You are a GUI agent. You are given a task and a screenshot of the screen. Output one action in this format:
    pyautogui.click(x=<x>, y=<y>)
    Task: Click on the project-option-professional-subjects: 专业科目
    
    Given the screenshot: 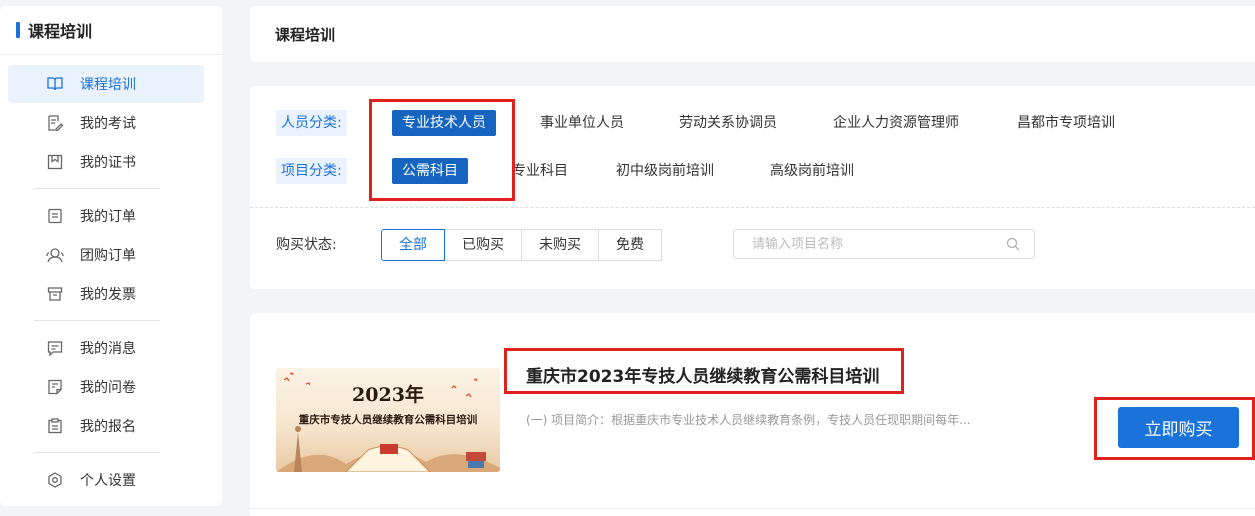 What is the action you would take?
    pyautogui.click(x=540, y=171)
    